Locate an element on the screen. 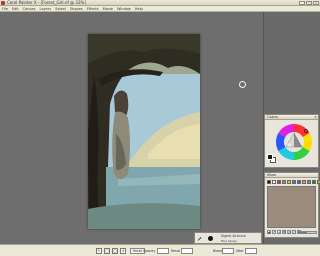 This screenshot has height=256, width=320. close-button: × is located at coordinates (316, 3).